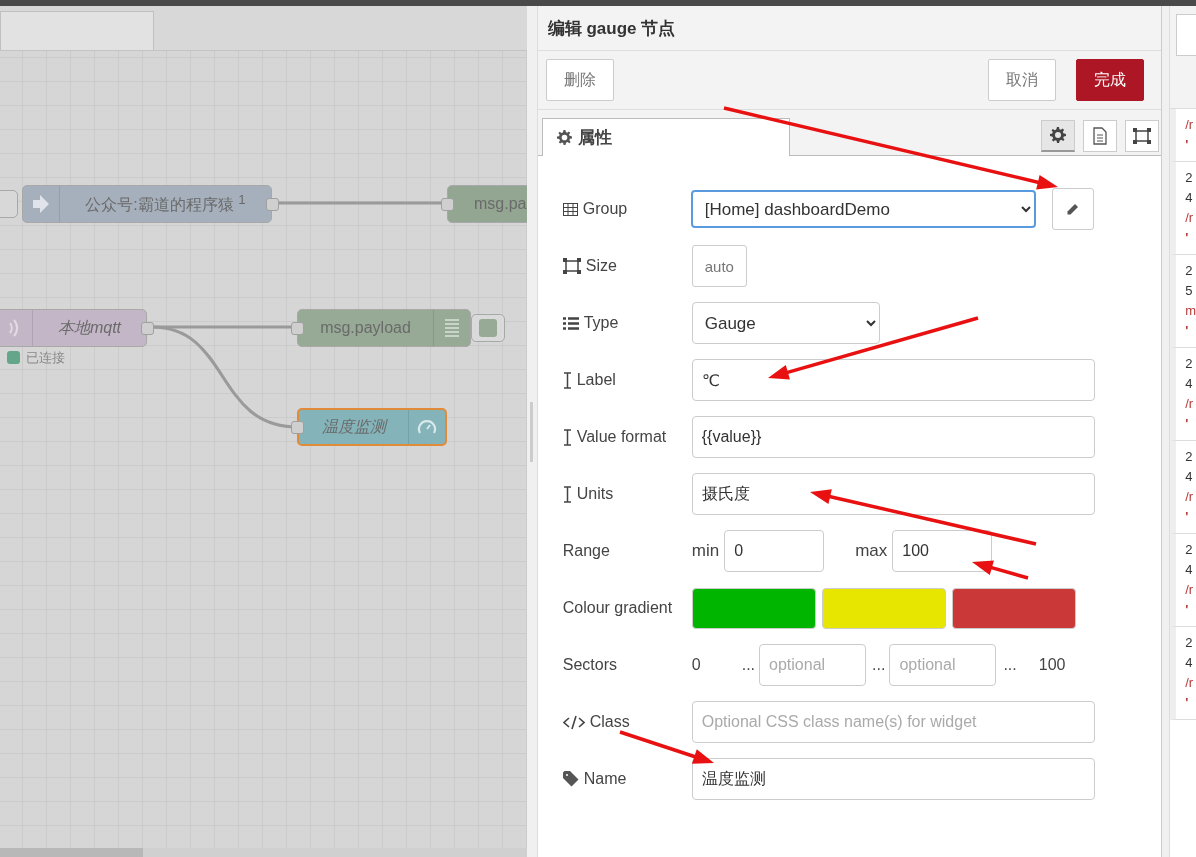  What do you see at coordinates (665, 137) in the screenshot?
I see `properties-tab: 属性` at bounding box center [665, 137].